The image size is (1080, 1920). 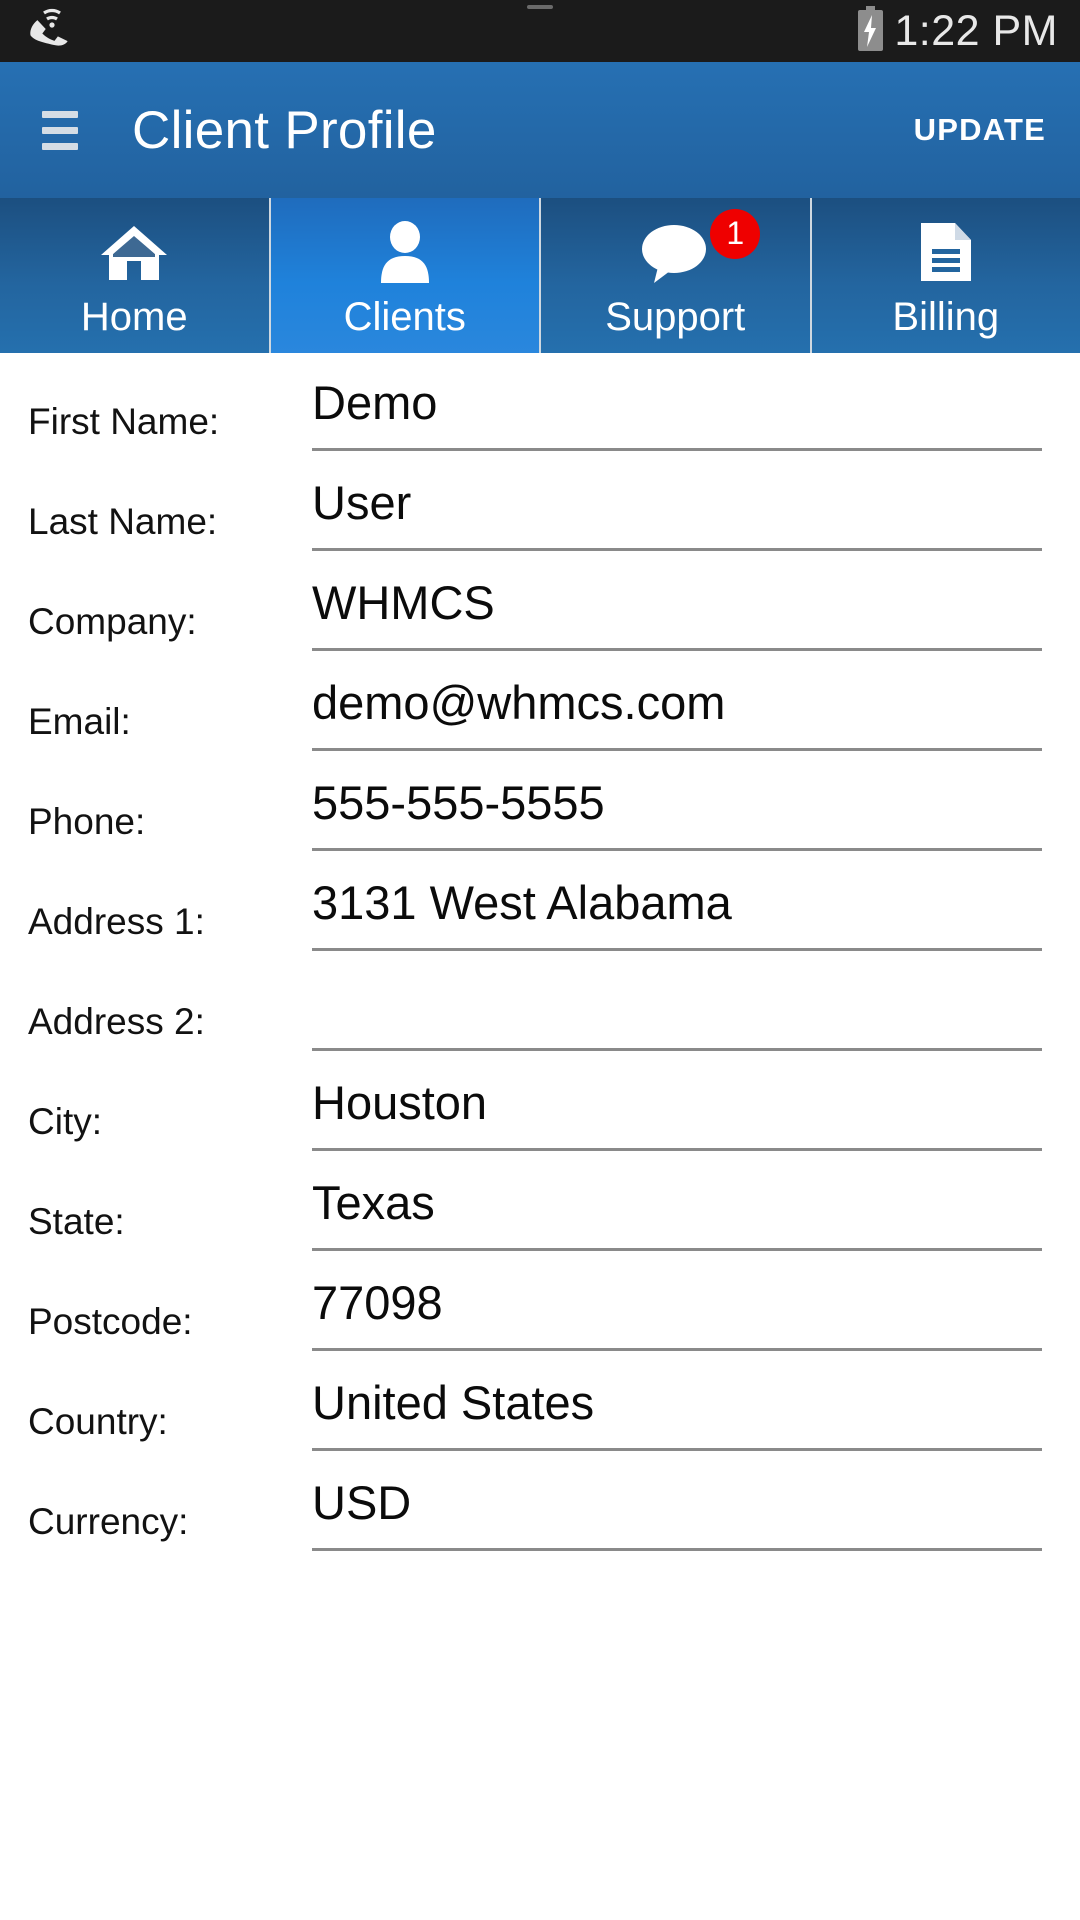 What do you see at coordinates (405, 251) in the screenshot?
I see `person-icon` at bounding box center [405, 251].